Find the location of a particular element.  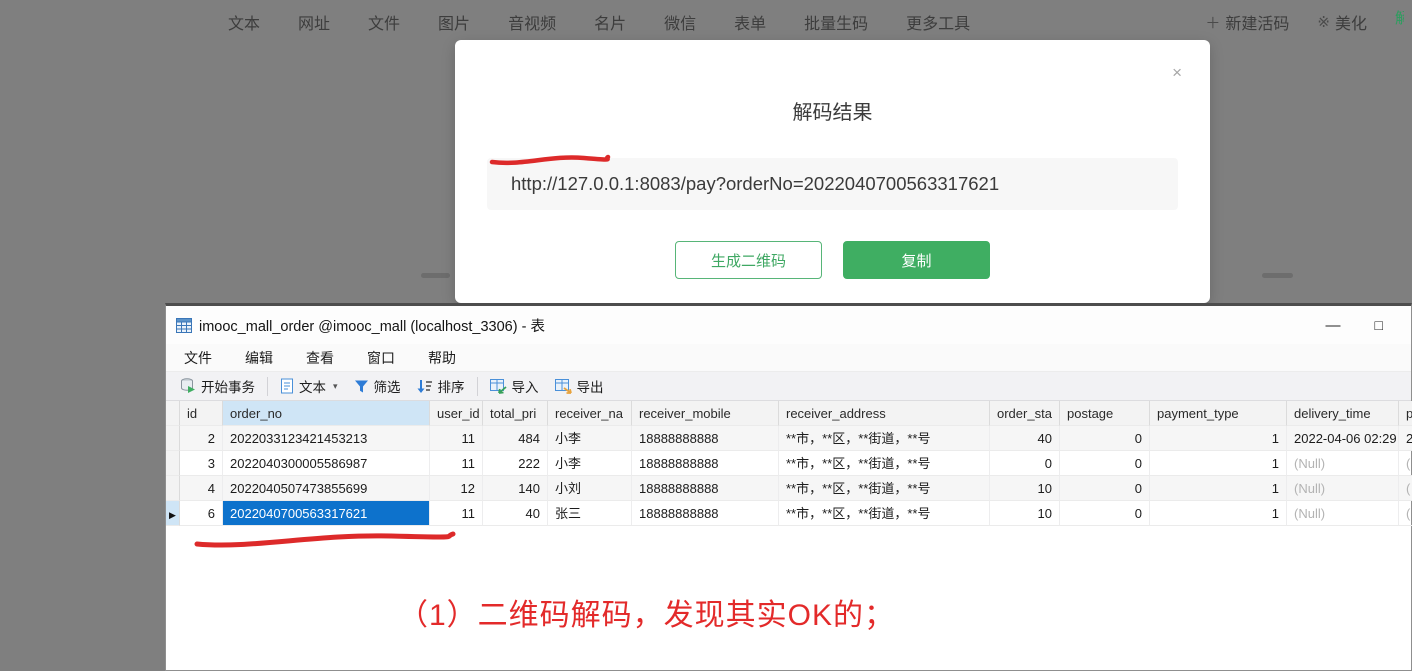

col-header-payment-type: payment_type is located at coordinates (1218, 413).